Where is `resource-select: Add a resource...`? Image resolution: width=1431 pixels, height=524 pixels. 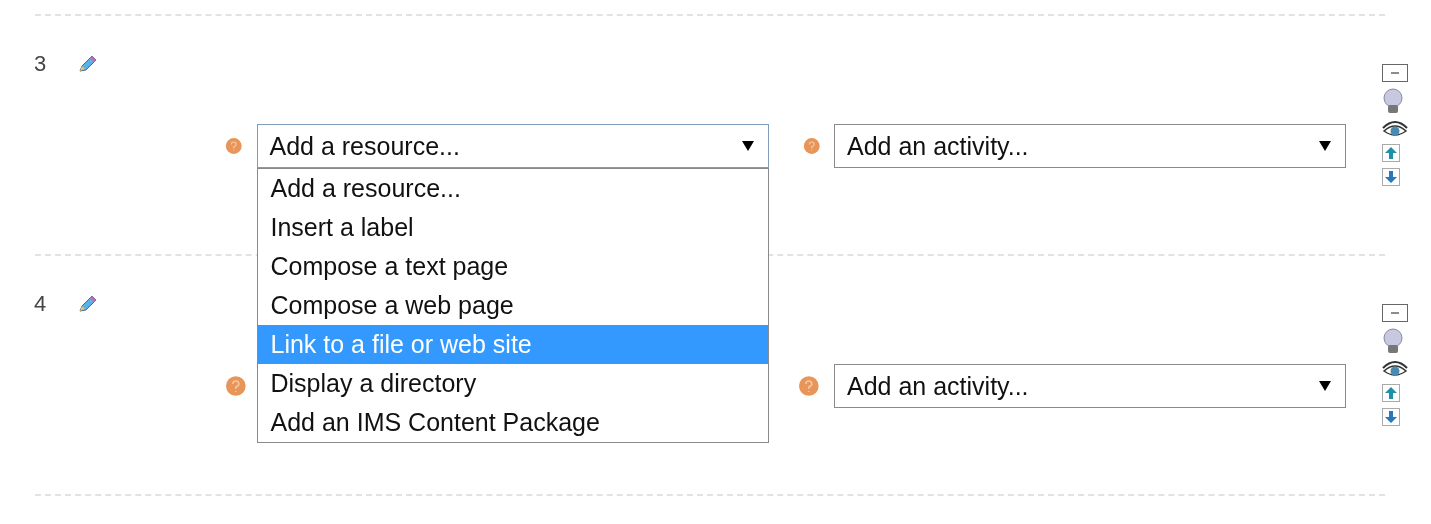
resource-select: Add a resource... is located at coordinates (512, 146).